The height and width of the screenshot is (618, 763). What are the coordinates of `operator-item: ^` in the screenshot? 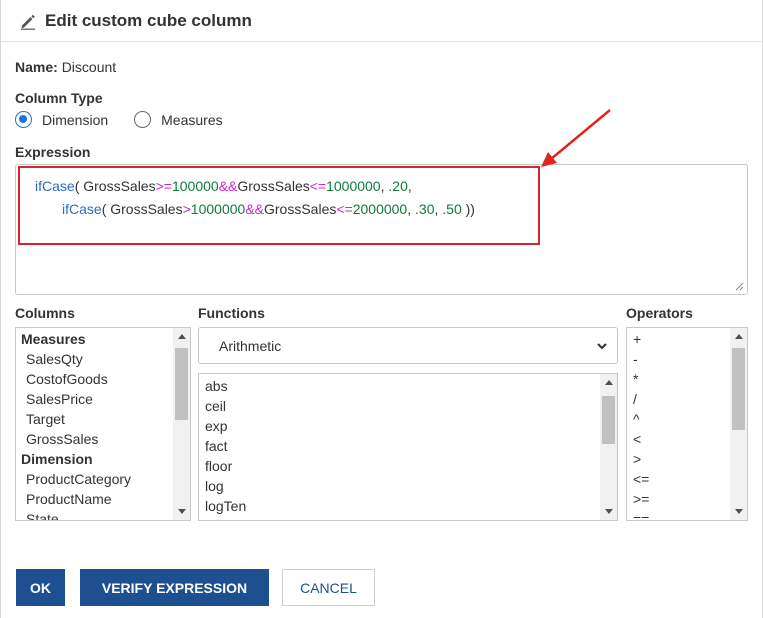 It's located at (681, 419).